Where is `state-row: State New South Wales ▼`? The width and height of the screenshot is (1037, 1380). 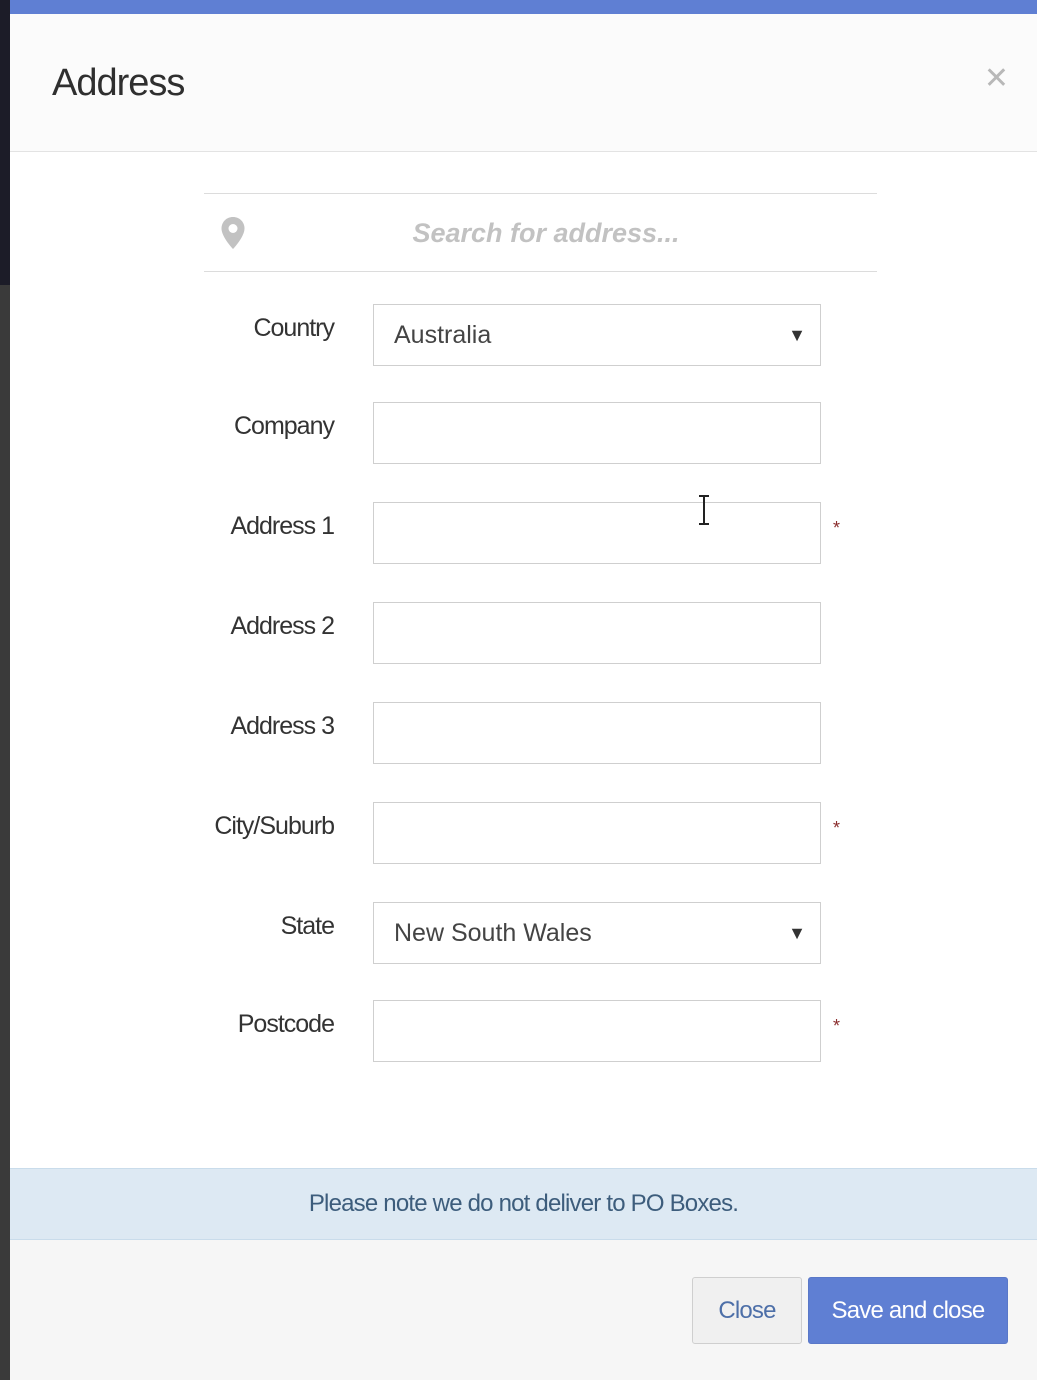 state-row: State New South Wales ▼ is located at coordinates (523, 934).